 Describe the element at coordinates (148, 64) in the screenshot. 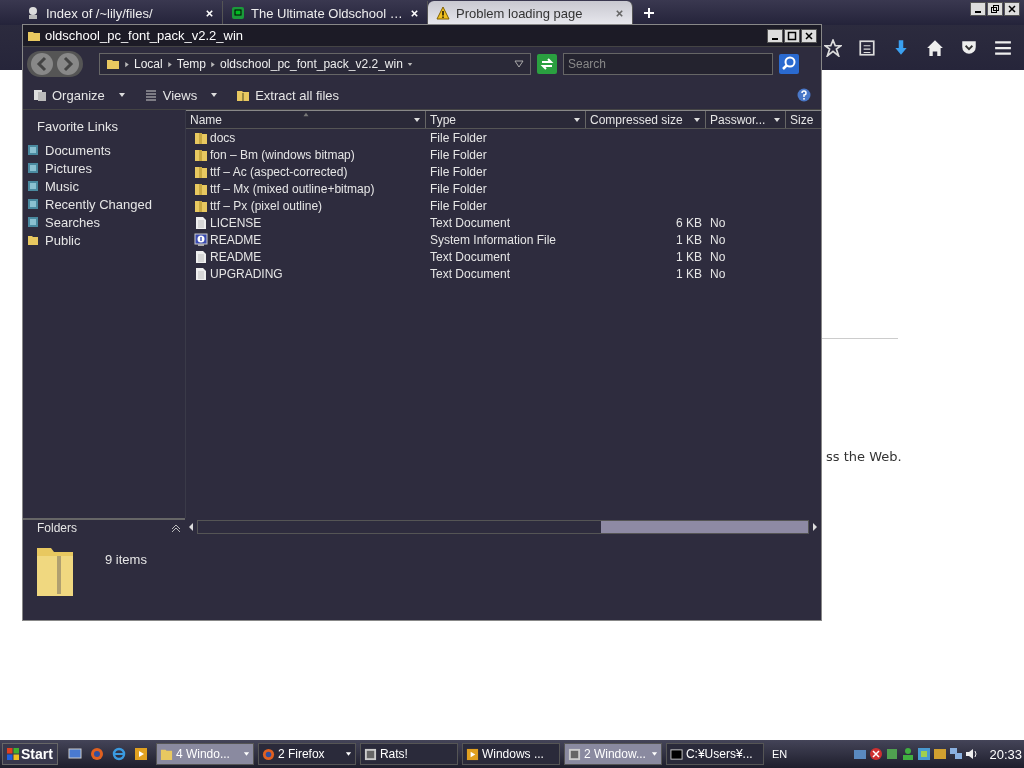

I see `breadcrumb-item: Local` at that location.